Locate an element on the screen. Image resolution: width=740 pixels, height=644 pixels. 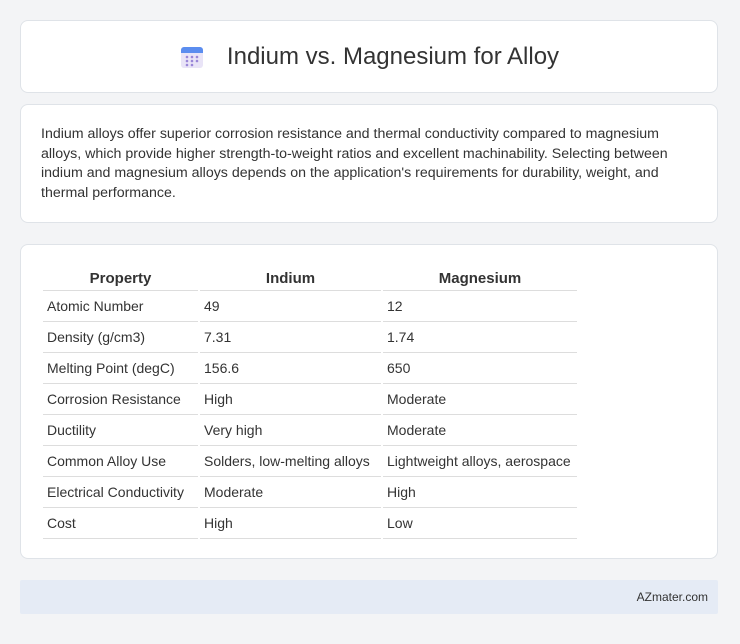
magnesium-cell: 1.74 is located at coordinates (480, 337).